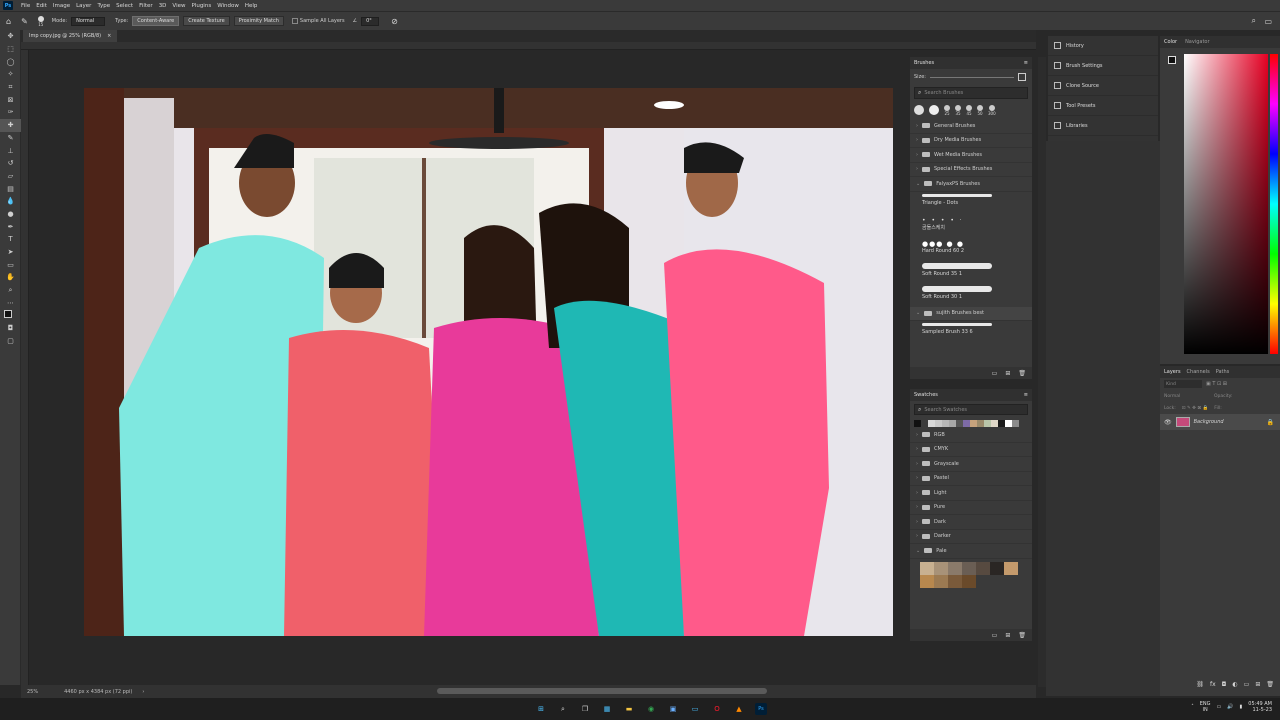 The image size is (1280, 720). Describe the element at coordinates (8, 21) in the screenshot. I see `home-icon: ⌂` at that location.